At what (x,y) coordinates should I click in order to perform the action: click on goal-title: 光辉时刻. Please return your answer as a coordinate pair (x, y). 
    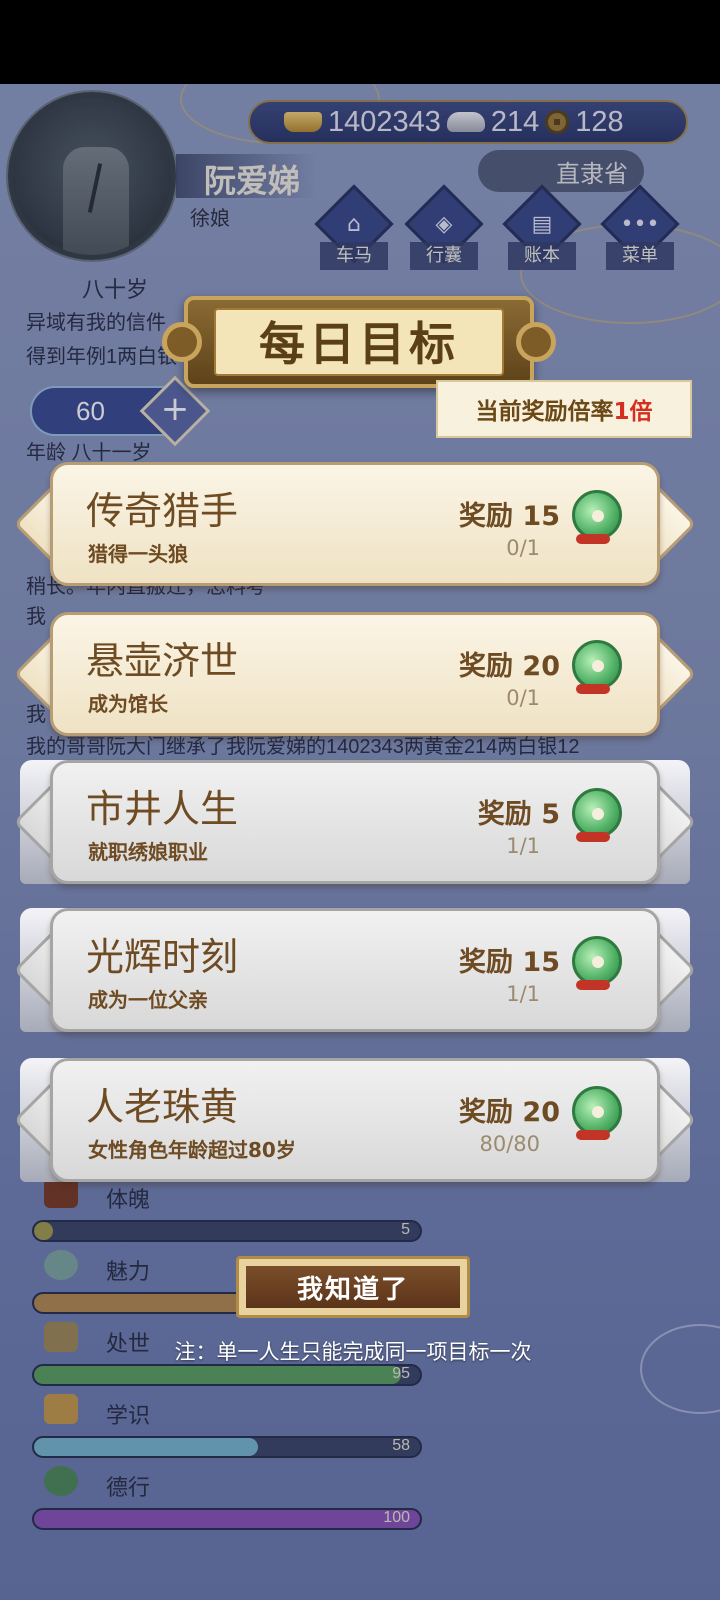
    Looking at the image, I should click on (162, 957).